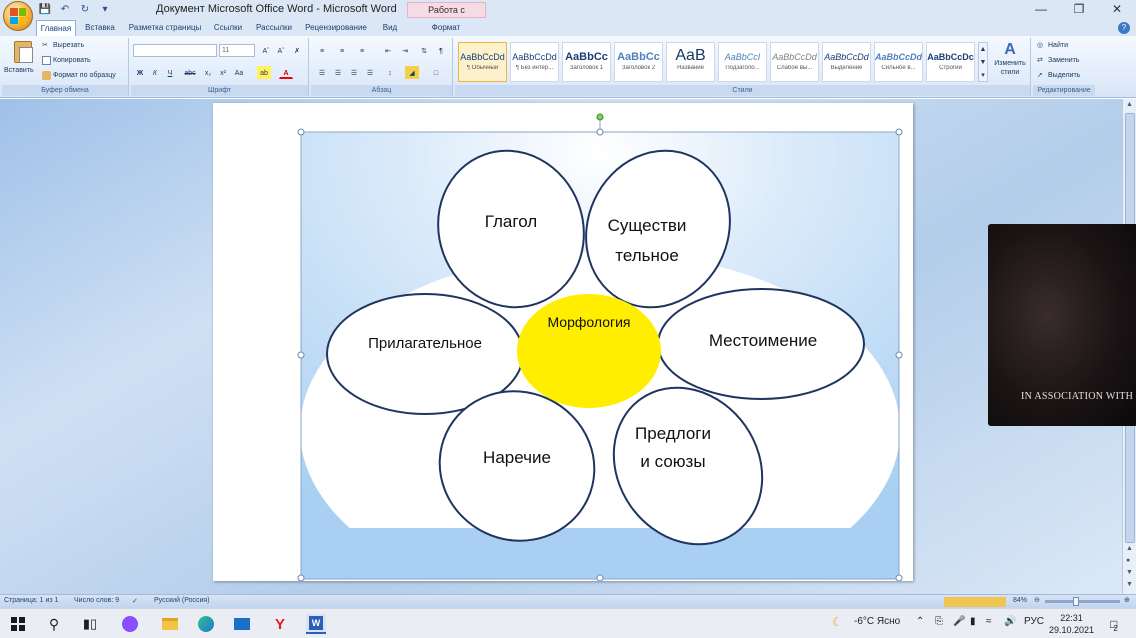 The image size is (1136, 638). What do you see at coordinates (412, 72) in the screenshot?
I see `shading-icon: ◢` at bounding box center [412, 72].